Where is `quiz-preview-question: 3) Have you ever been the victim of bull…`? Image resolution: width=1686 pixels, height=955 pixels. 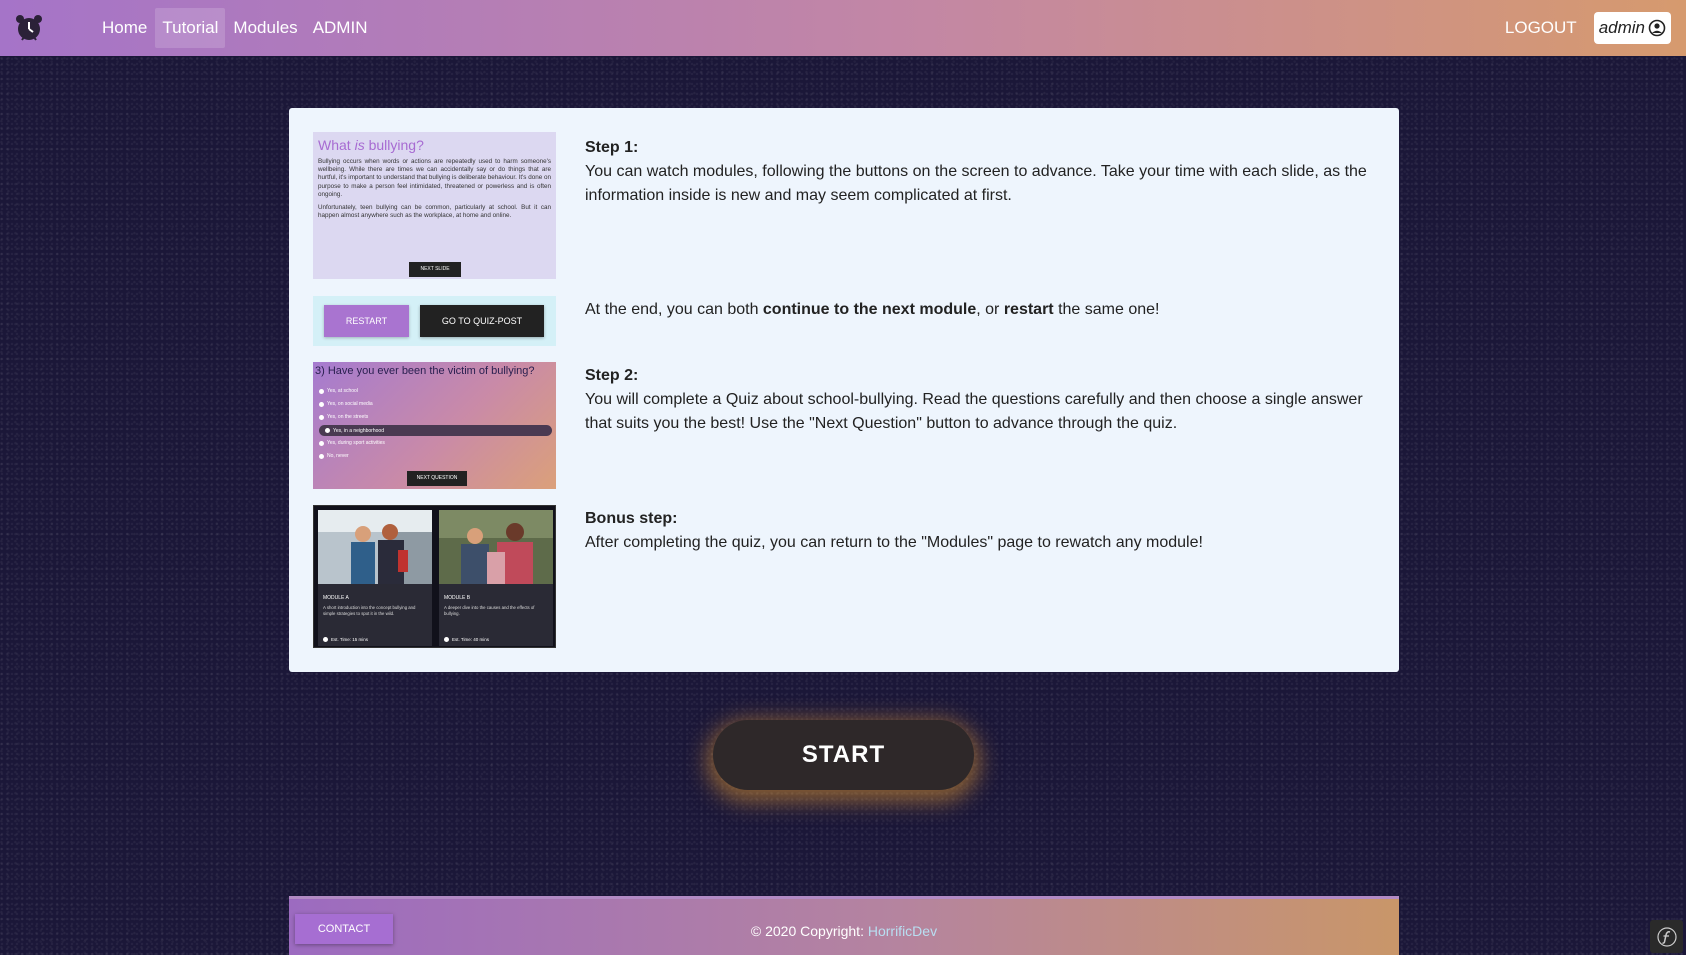 quiz-preview-question: 3) Have you ever been the victim of bull… is located at coordinates (425, 371).